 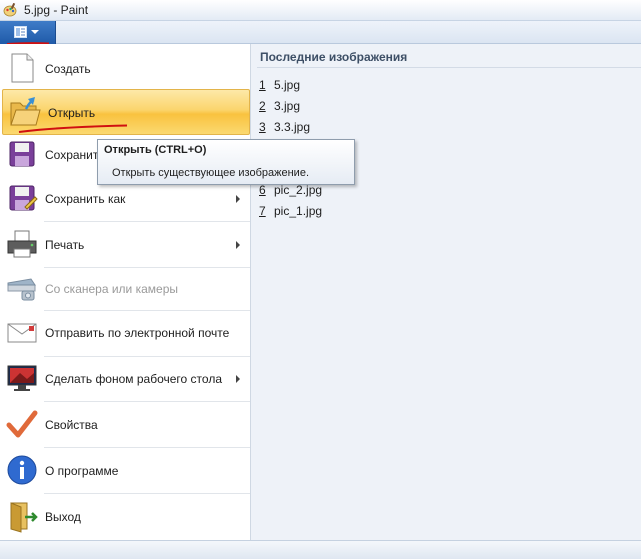 What do you see at coordinates (22, 244) in the screenshot?
I see `printer-icon` at bounding box center [22, 244].